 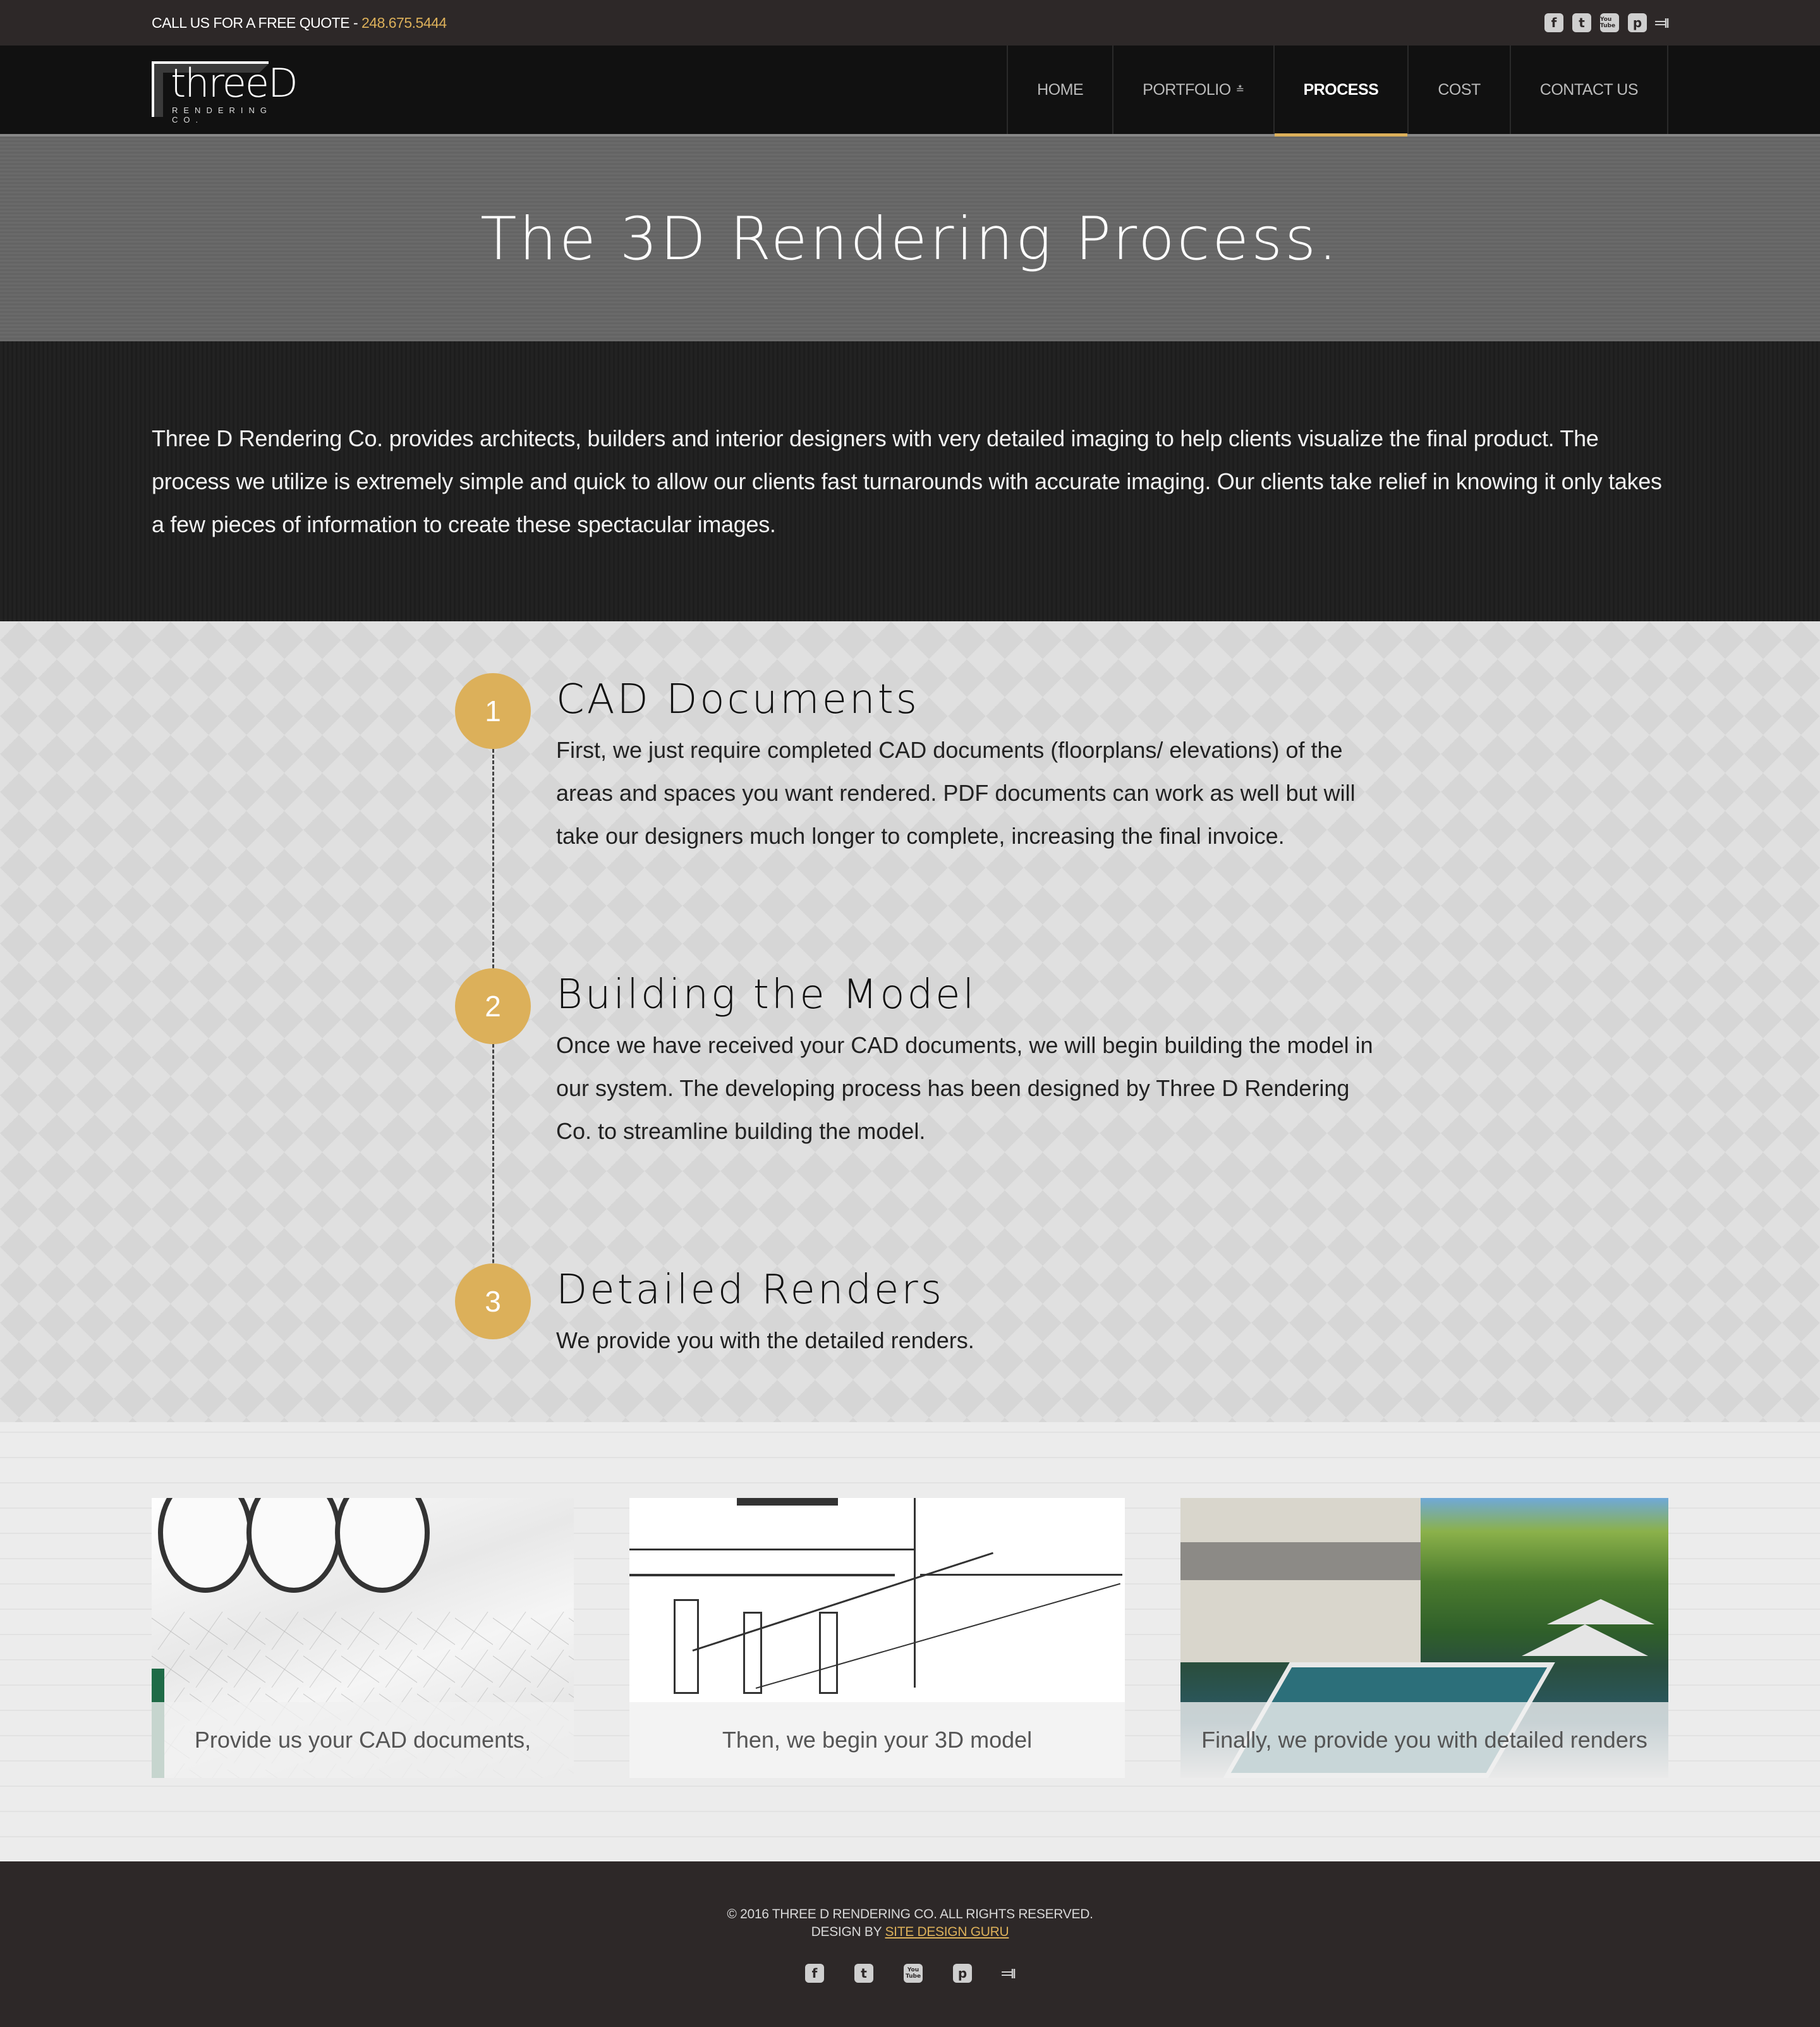 What do you see at coordinates (766, 994) in the screenshot?
I see `step-title: Building the Model` at bounding box center [766, 994].